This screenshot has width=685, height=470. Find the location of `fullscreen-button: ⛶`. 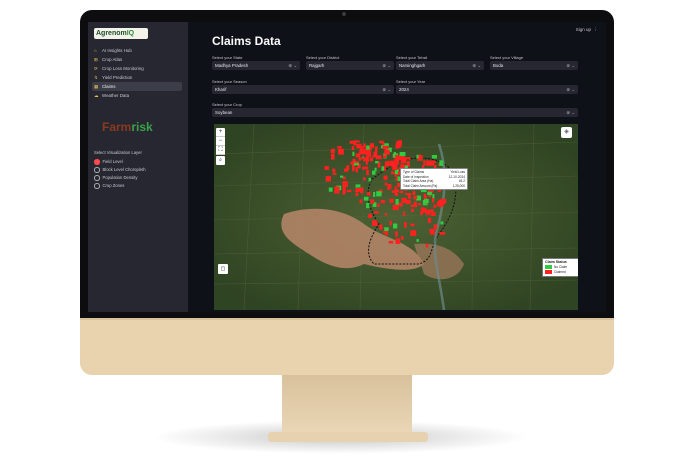

fullscreen-button: ⛶ is located at coordinates (220, 150).